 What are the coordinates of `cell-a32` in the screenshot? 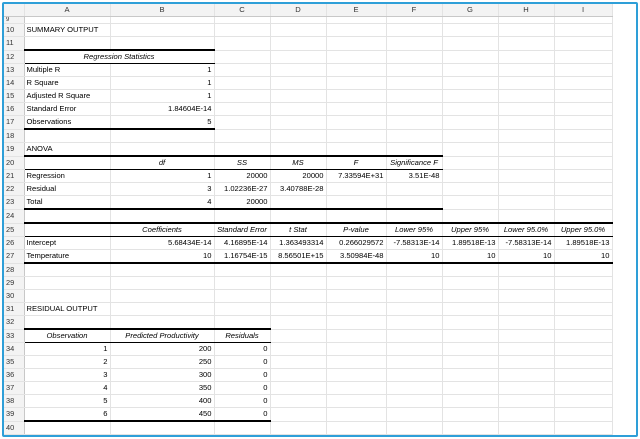 It's located at (67, 322).